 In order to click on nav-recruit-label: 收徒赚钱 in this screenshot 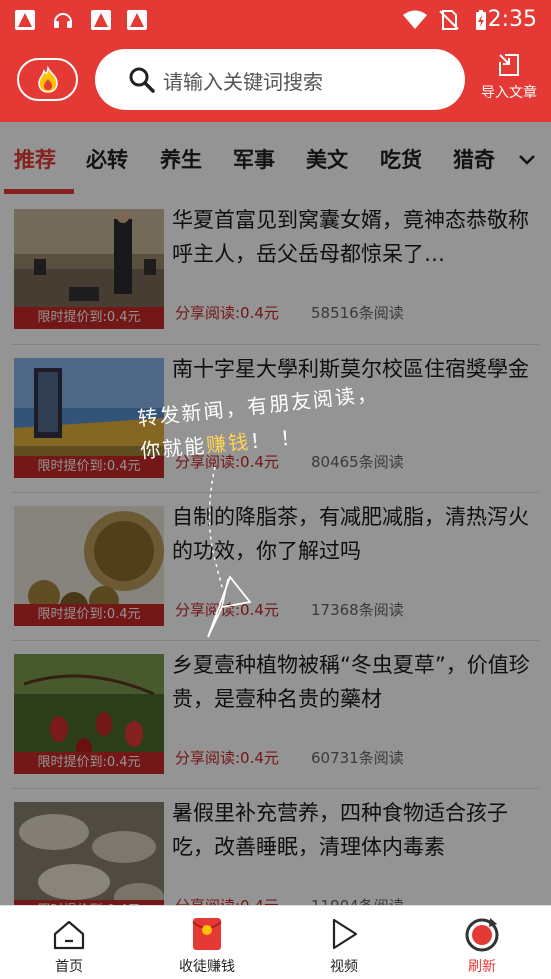, I will do `click(207, 967)`.